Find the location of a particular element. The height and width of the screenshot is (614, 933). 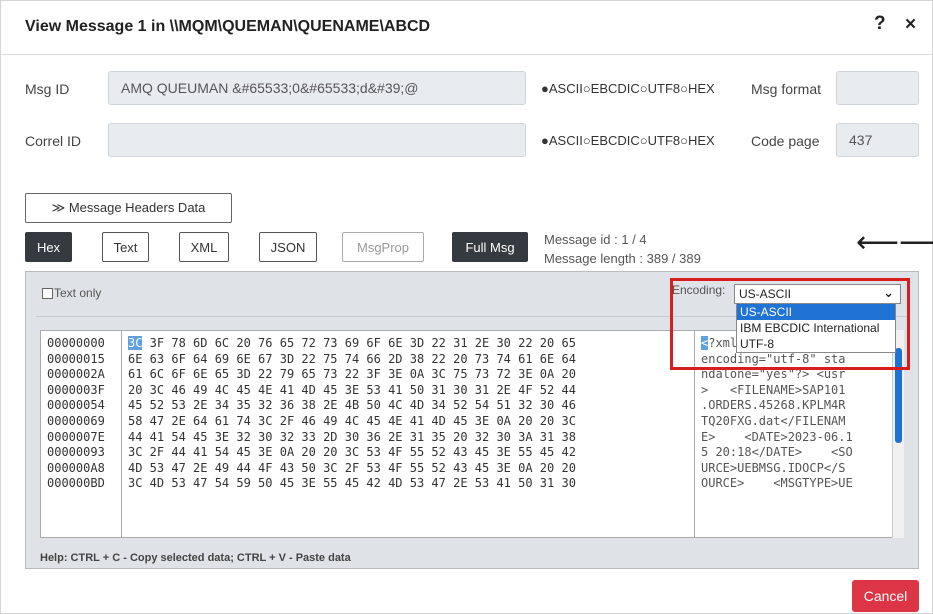

text-button: Text is located at coordinates (125, 247).